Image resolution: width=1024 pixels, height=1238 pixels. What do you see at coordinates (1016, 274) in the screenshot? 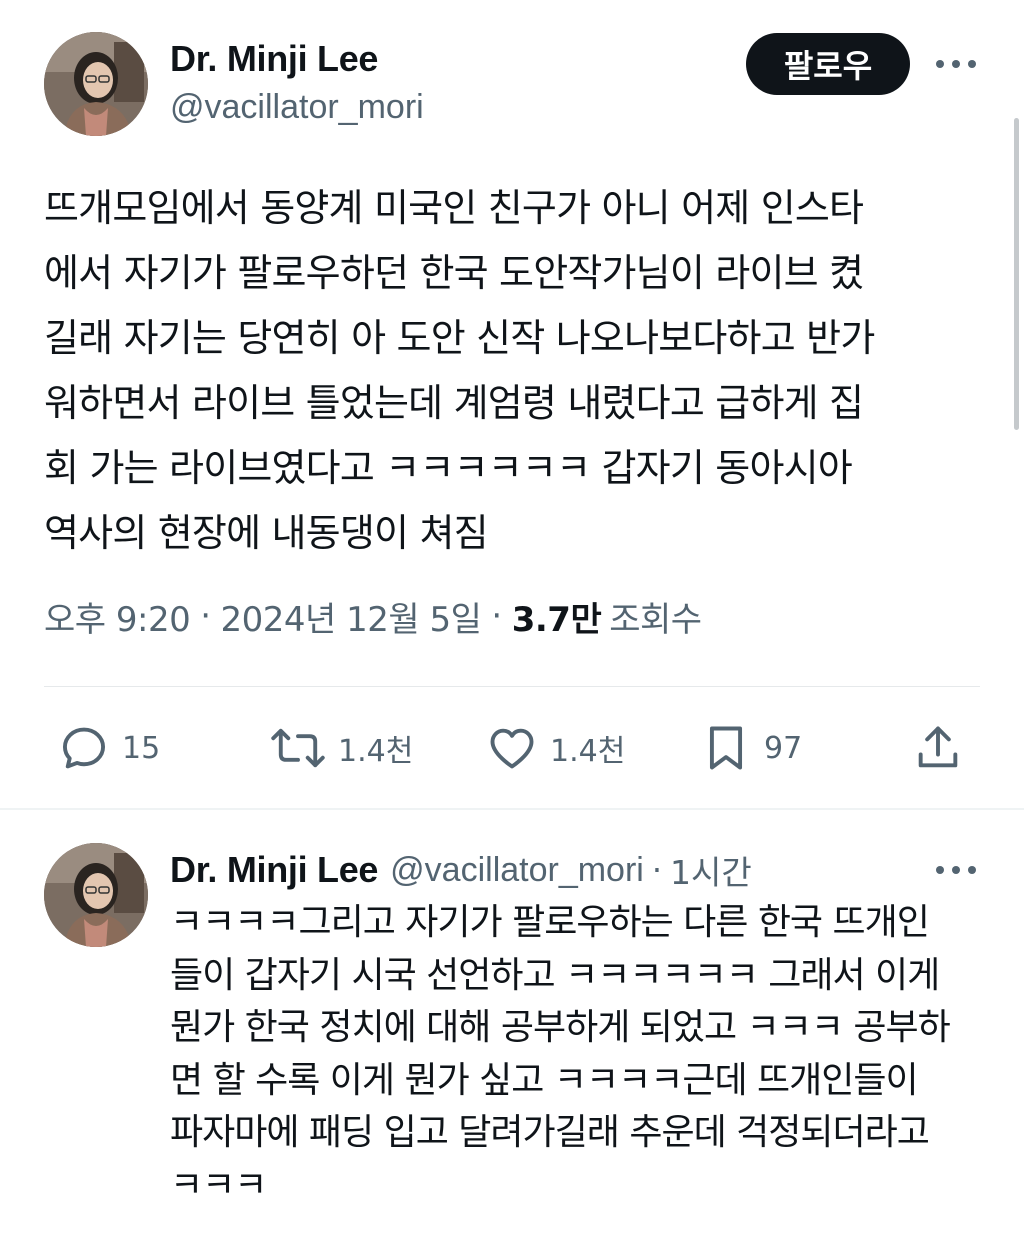
I see `scrollbar` at bounding box center [1016, 274].